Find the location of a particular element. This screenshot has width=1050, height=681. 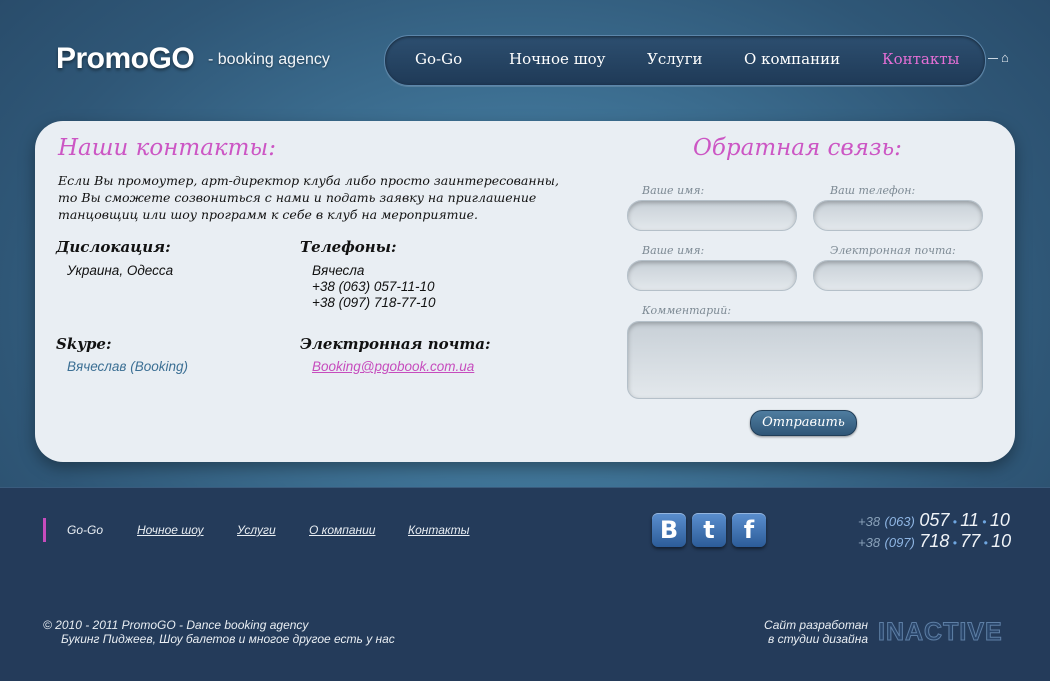

logo: PromoGO is located at coordinates (125, 59).